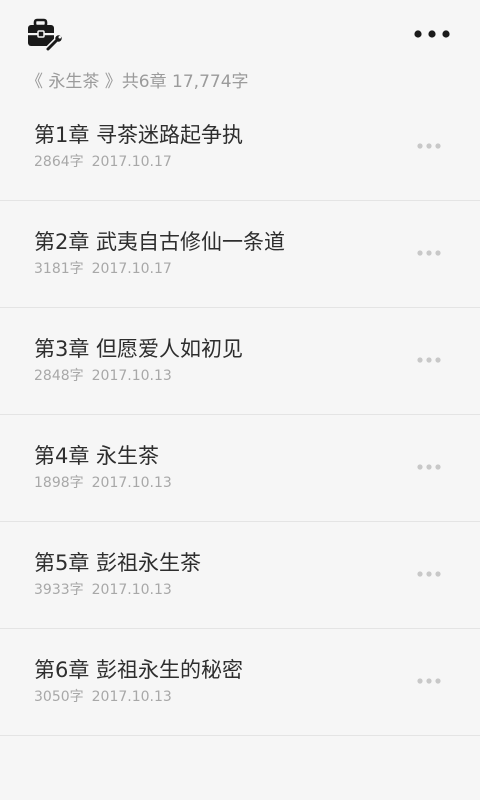  I want to click on chapter-title: 第5章 彭祖永生茶, so click(118, 563).